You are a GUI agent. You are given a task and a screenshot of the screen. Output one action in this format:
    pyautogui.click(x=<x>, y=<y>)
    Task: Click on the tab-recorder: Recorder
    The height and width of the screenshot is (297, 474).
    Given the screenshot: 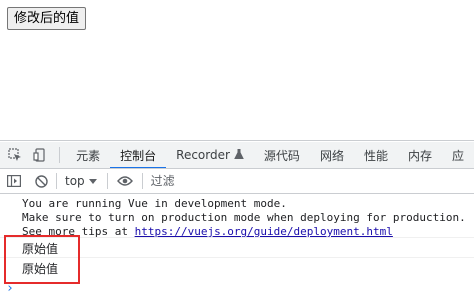 What is the action you would take?
    pyautogui.click(x=210, y=155)
    